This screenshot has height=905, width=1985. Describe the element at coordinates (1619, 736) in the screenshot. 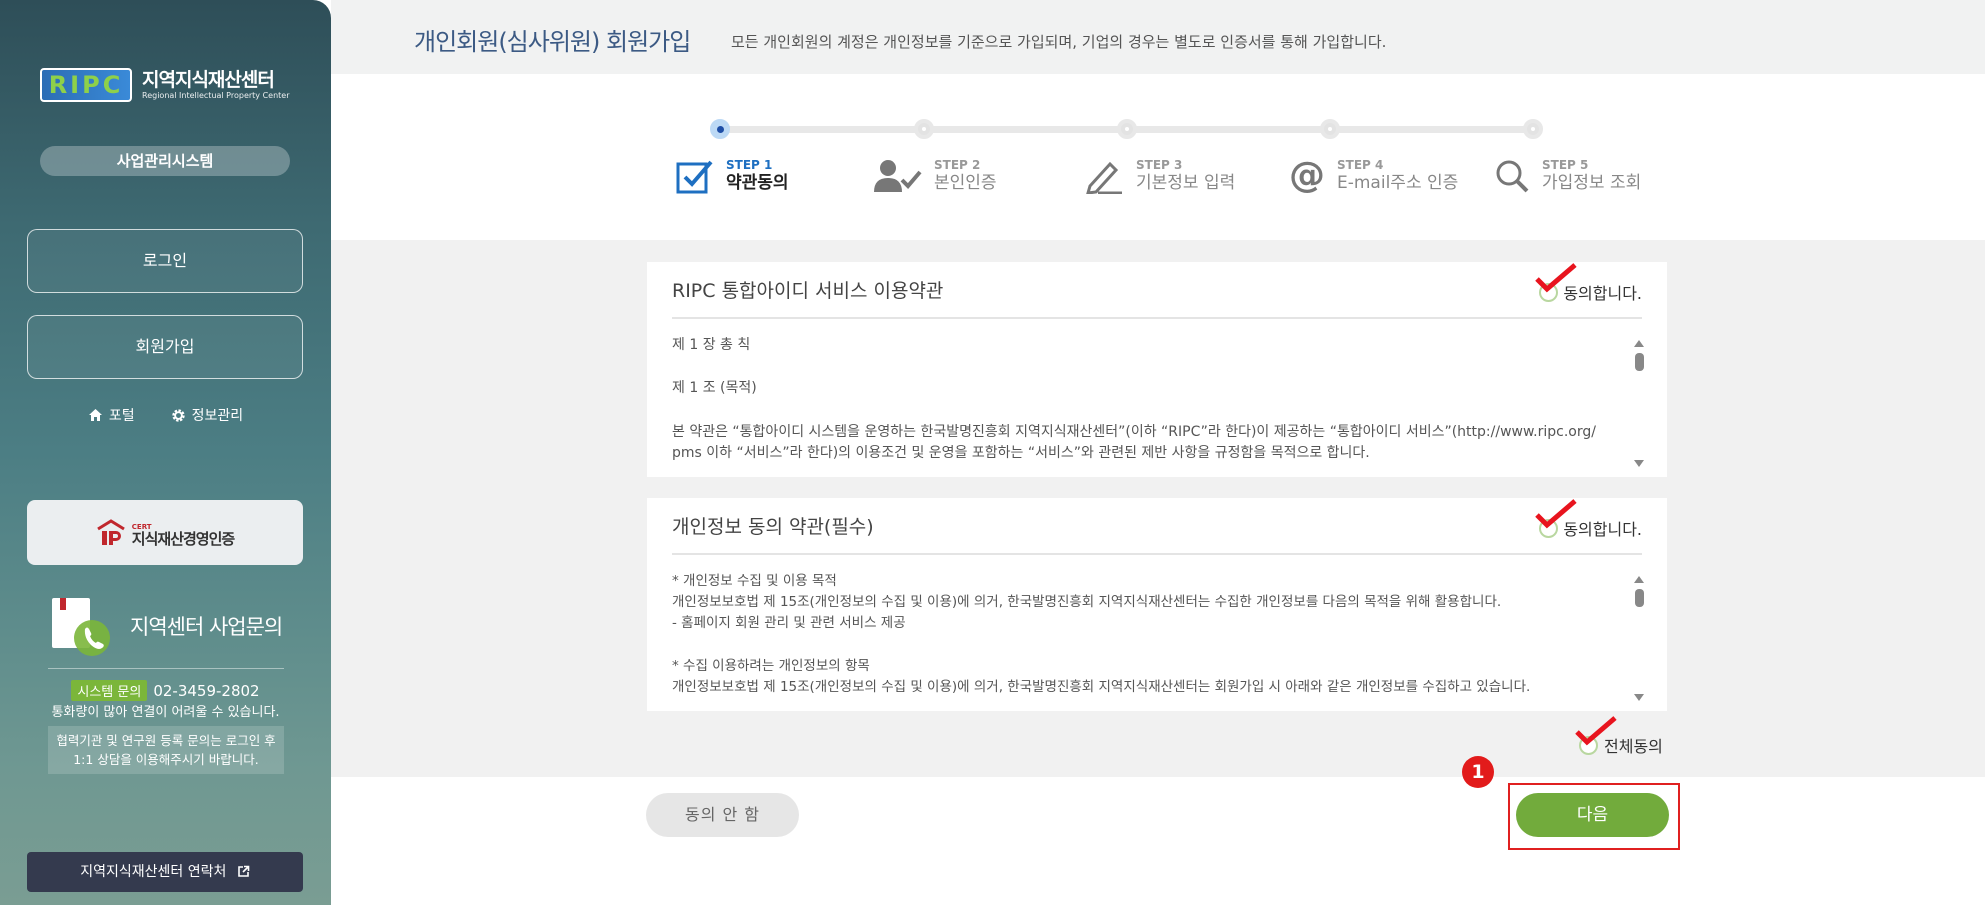

I see `agree-all-option: 전체동의` at that location.